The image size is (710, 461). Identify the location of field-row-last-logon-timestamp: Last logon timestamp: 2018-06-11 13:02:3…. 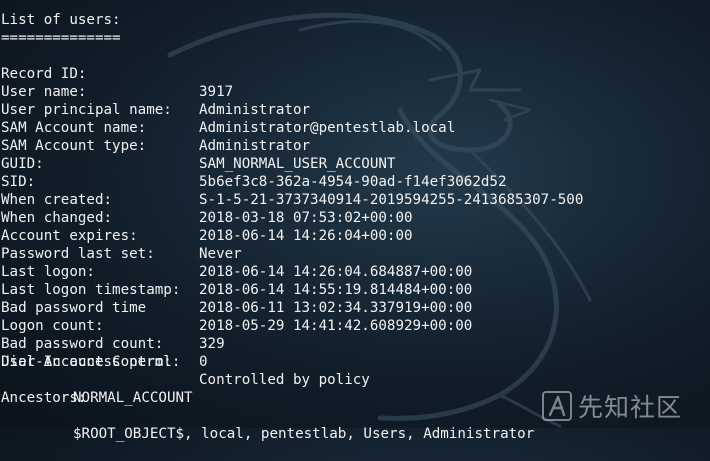
(351, 289).